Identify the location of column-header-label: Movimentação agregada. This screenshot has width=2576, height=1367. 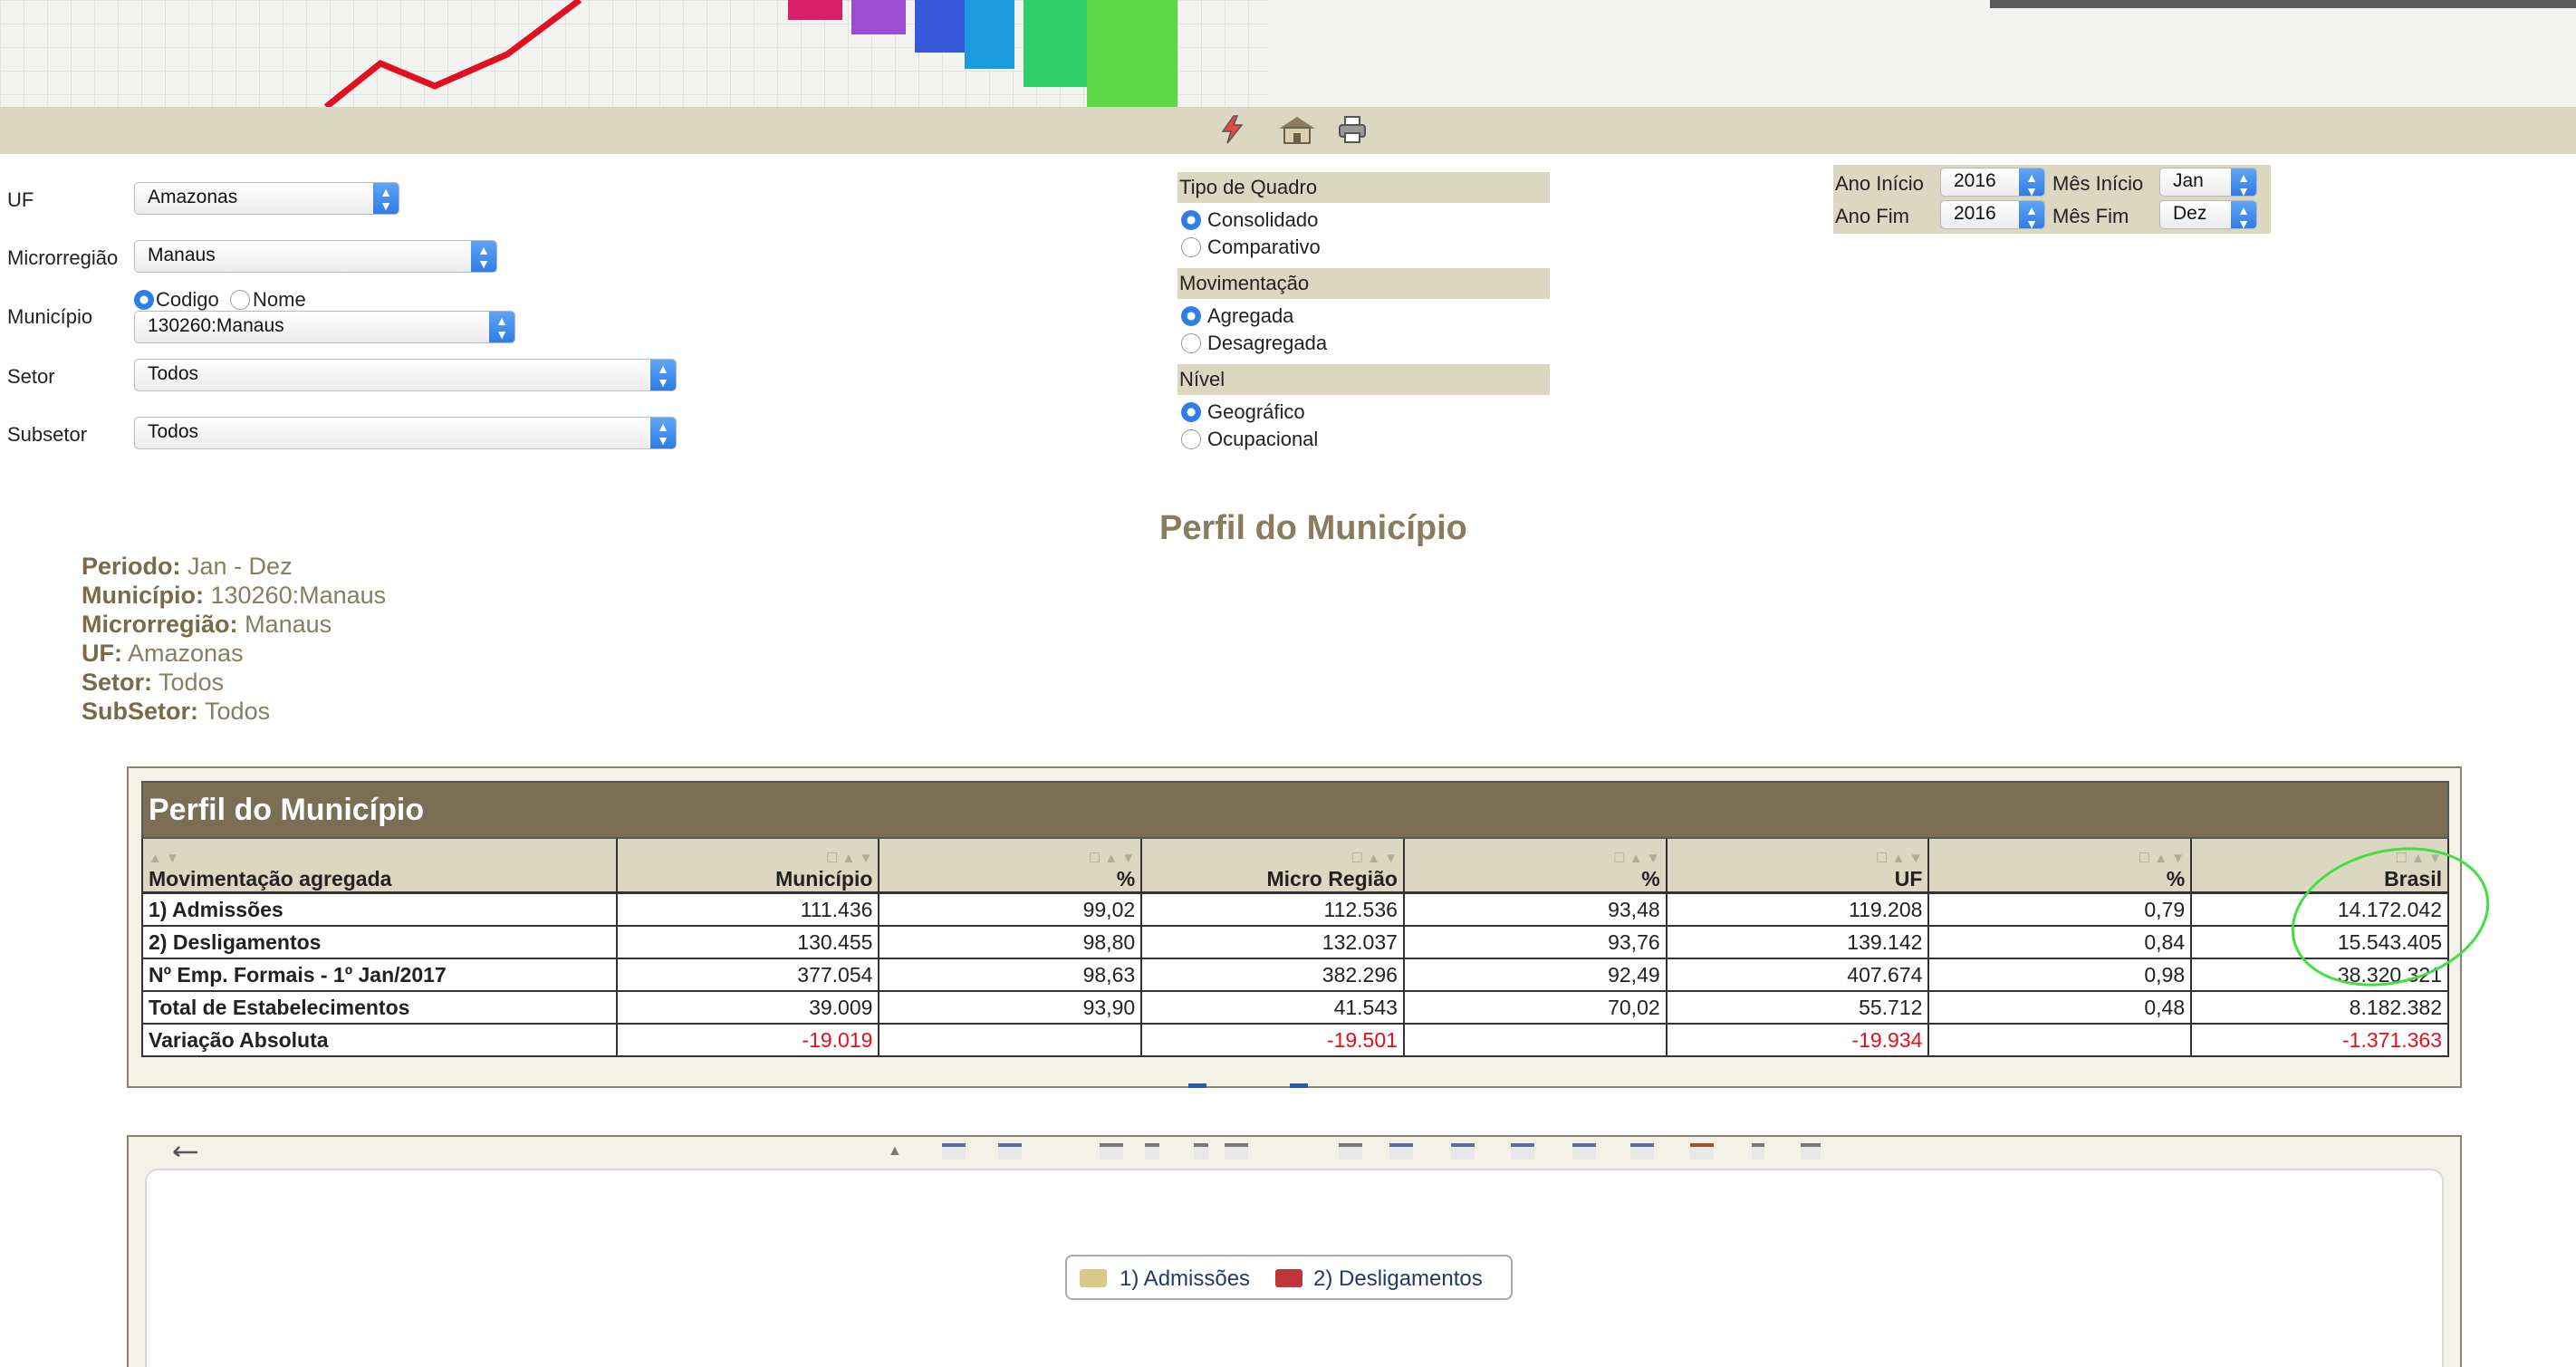
(270, 879).